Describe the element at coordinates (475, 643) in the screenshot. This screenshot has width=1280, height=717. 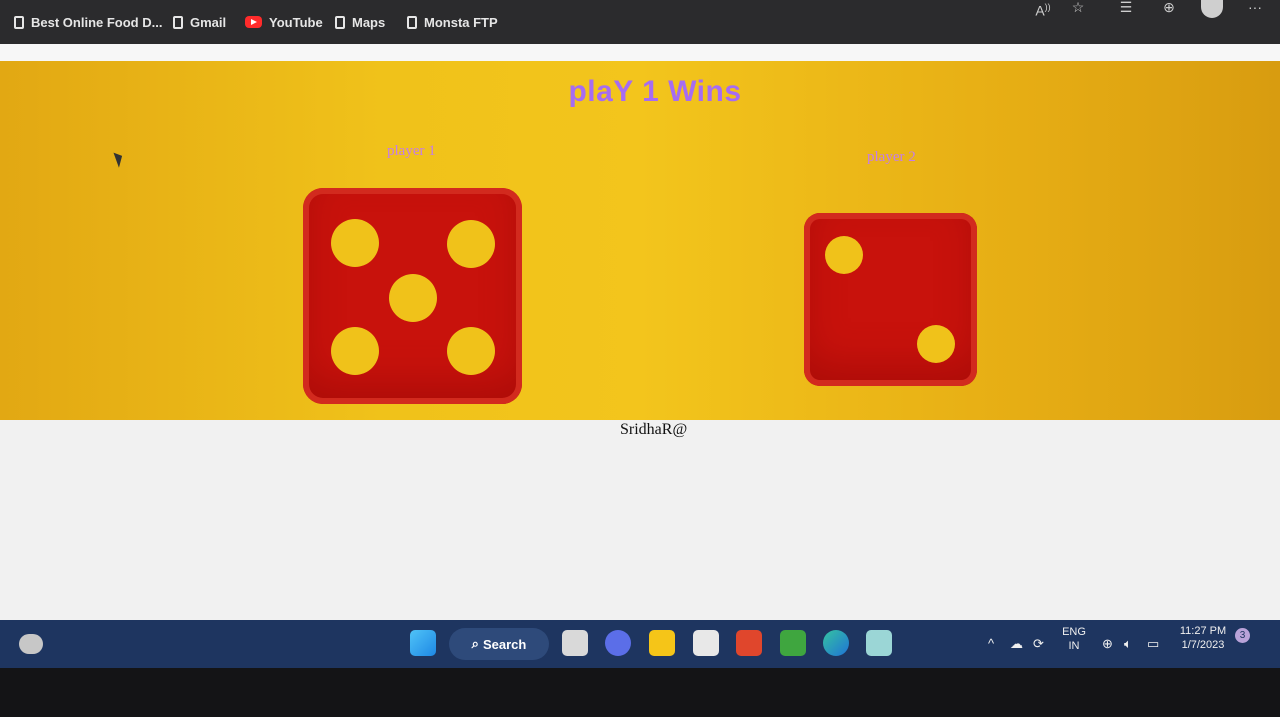
I see `search-icon: ⌕` at that location.